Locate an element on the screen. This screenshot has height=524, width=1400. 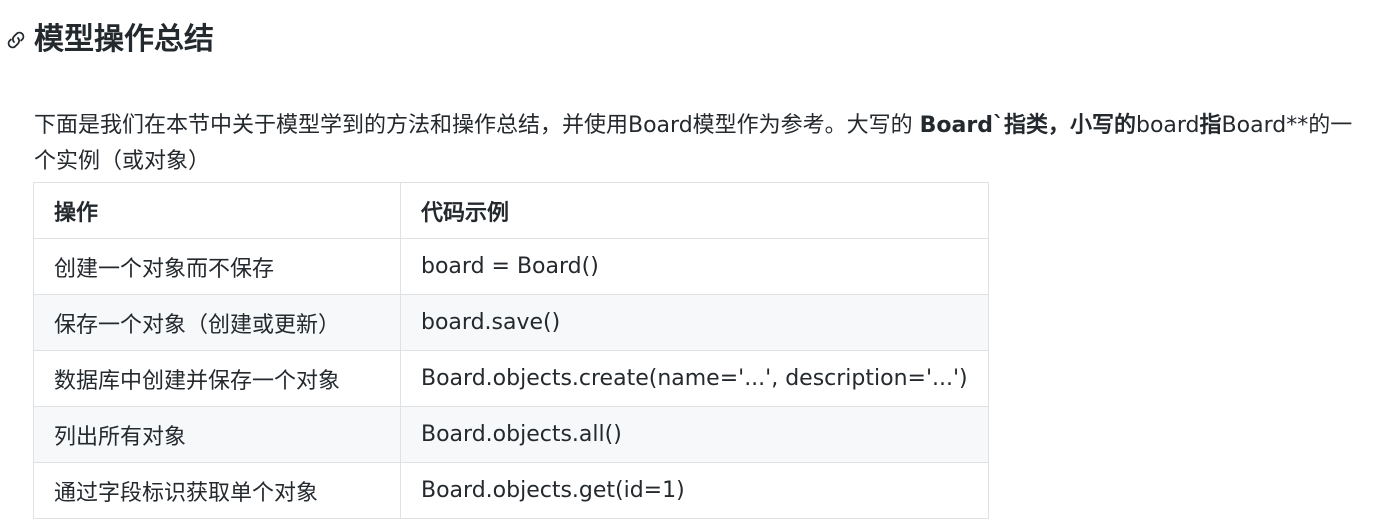
table-row: 创建一个对象而不保存 board = Board() is located at coordinates (511, 266).